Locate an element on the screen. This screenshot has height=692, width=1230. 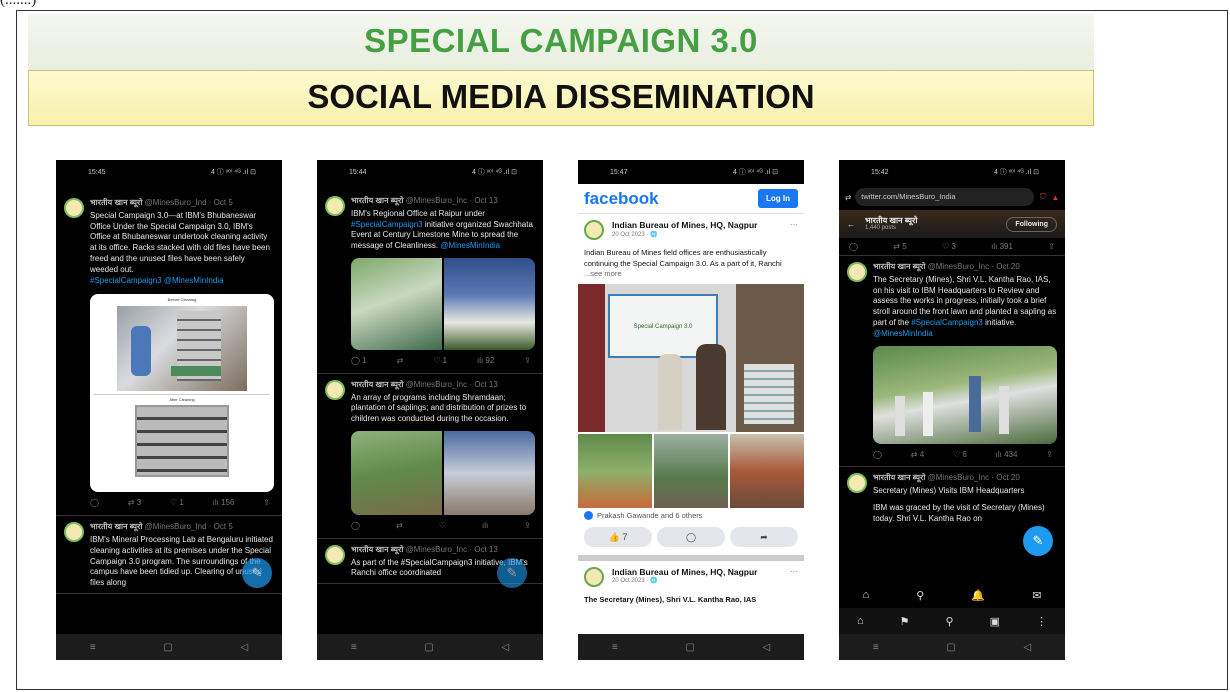
like-icon: ♡ 6 is located at coordinates (960, 455).